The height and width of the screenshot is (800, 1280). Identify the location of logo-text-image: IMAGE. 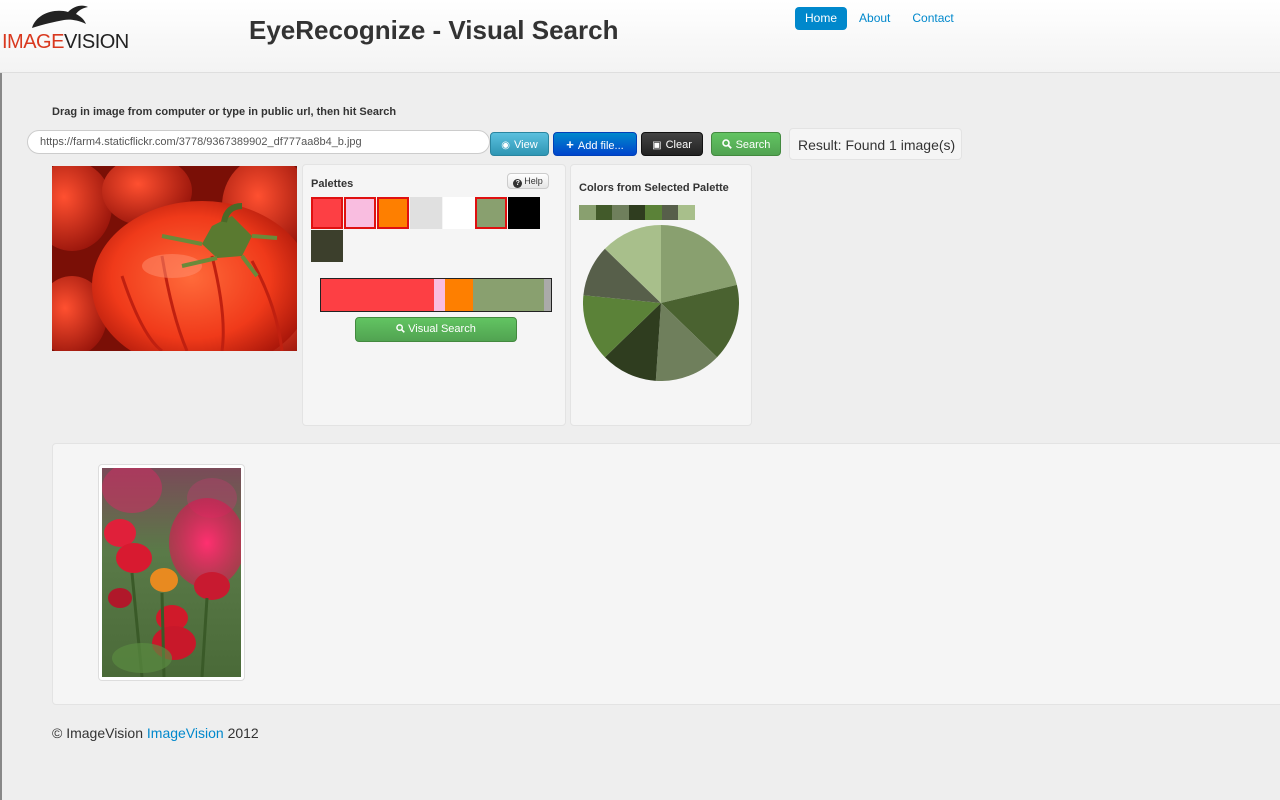
(33, 42).